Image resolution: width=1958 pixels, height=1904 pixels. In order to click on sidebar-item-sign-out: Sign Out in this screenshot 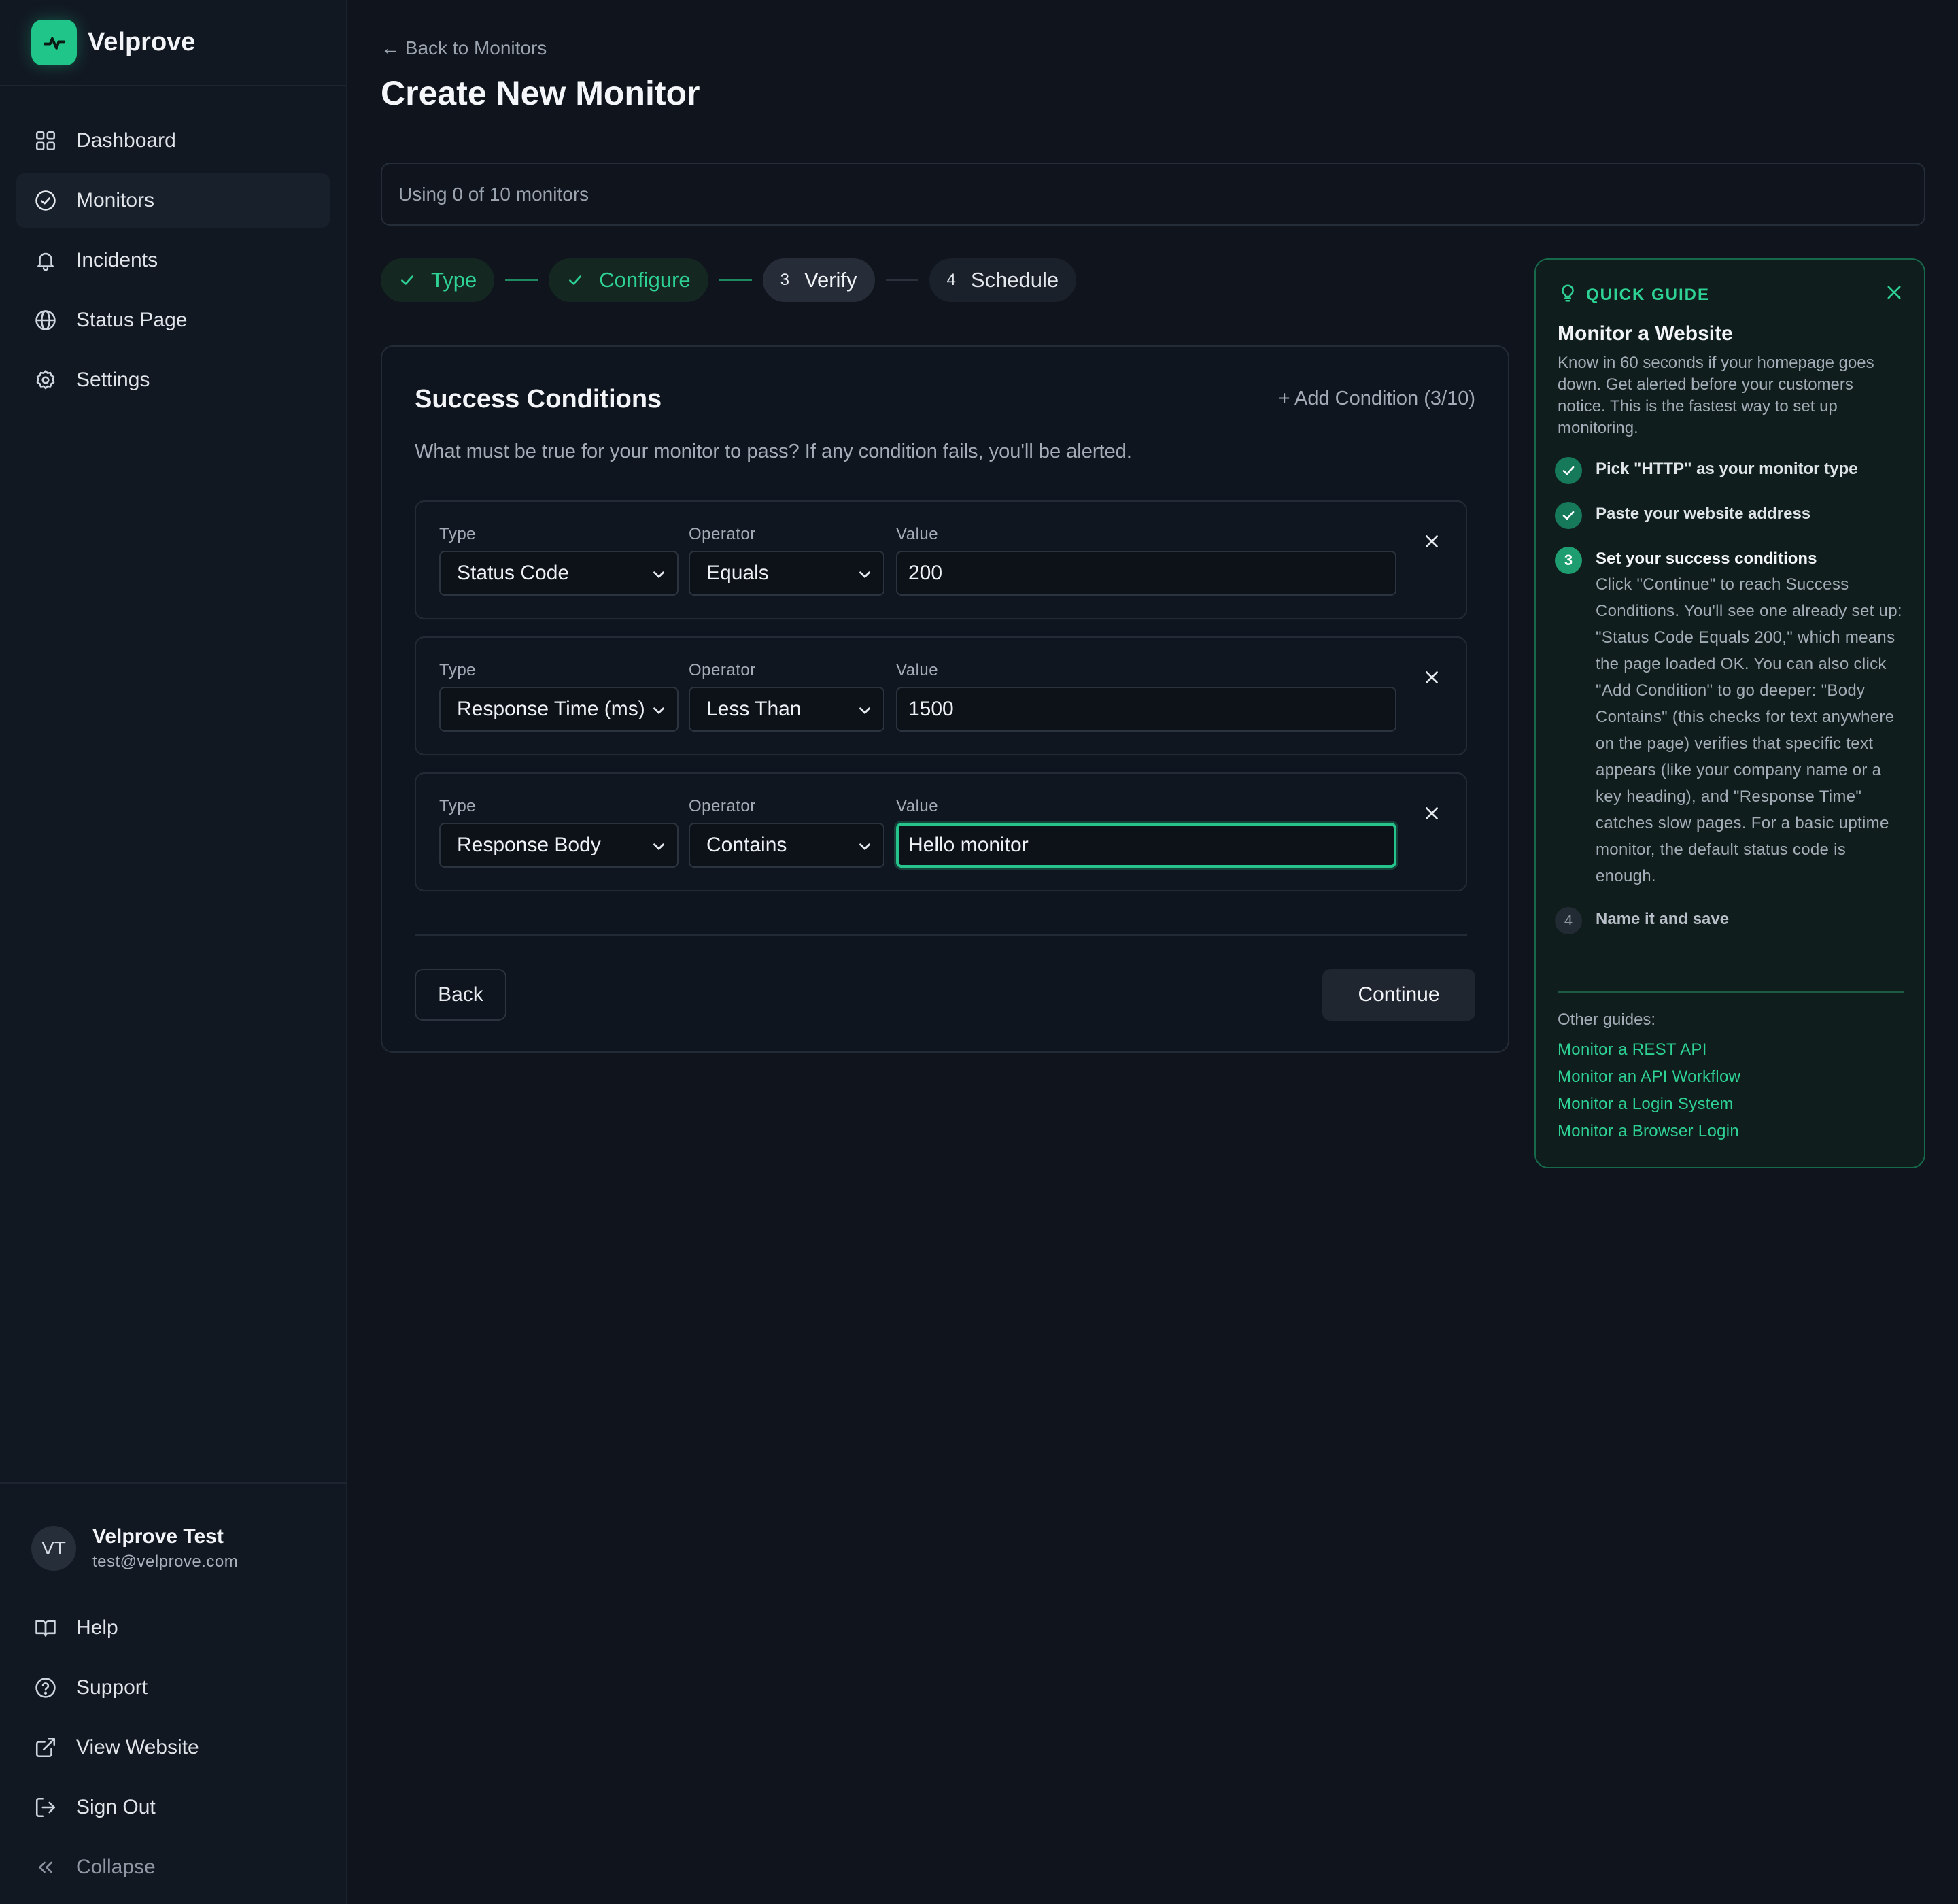, I will do `click(173, 1808)`.